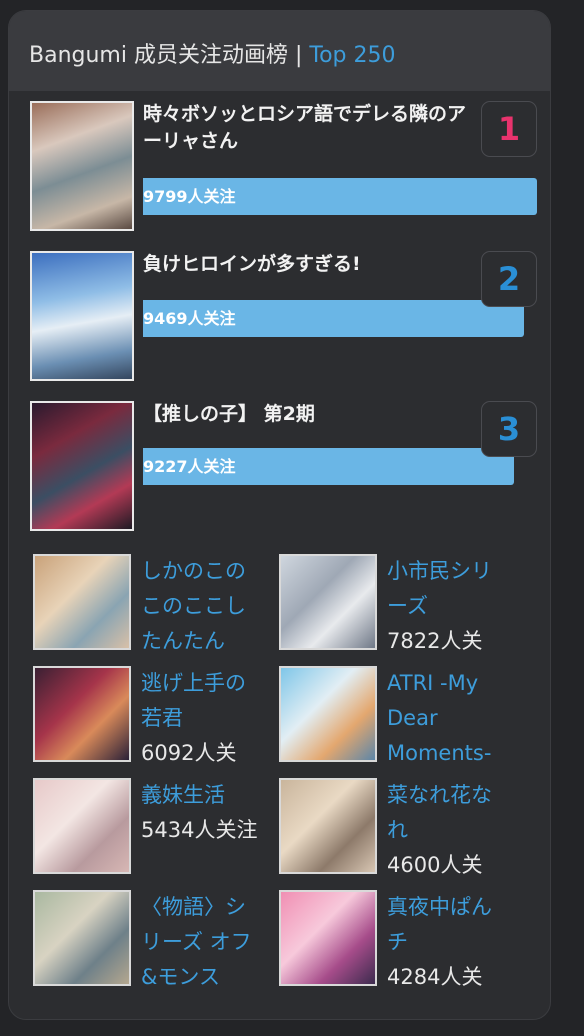  Describe the element at coordinates (446, 925) in the screenshot. I see `anime-title: 真夜中ぱんチ` at that location.